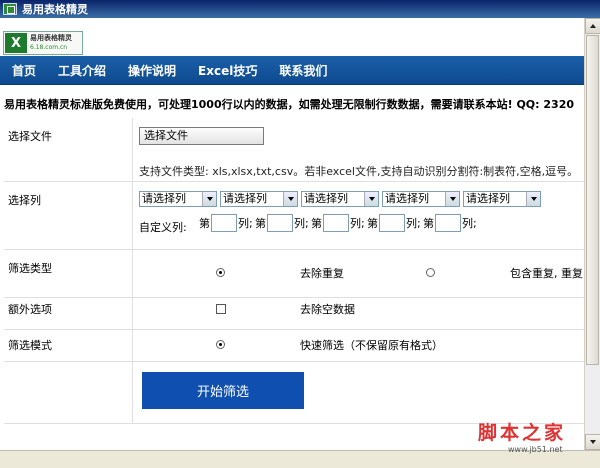 The height and width of the screenshot is (468, 600). Describe the element at coordinates (51, 38) in the screenshot. I see `logo-name: 易用表格精灵` at that location.